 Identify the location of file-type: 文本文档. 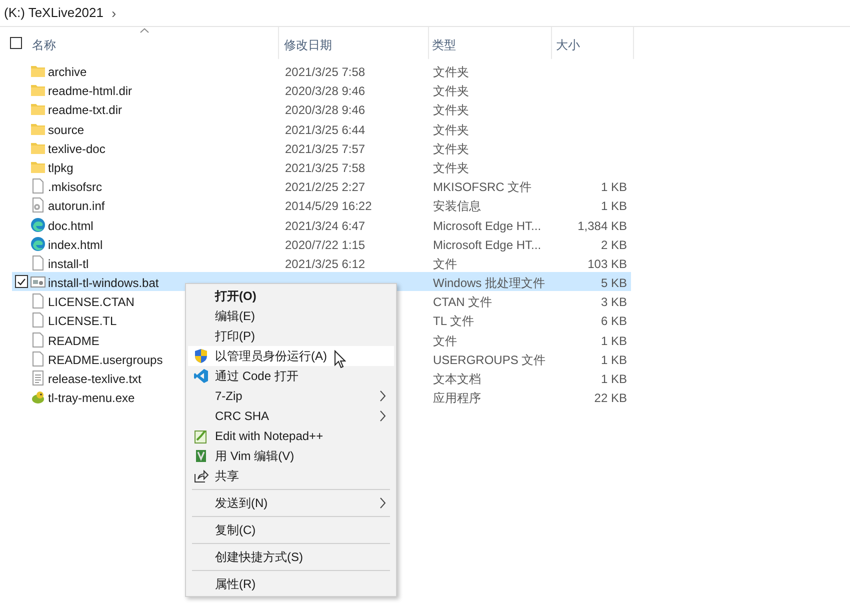
(457, 379).